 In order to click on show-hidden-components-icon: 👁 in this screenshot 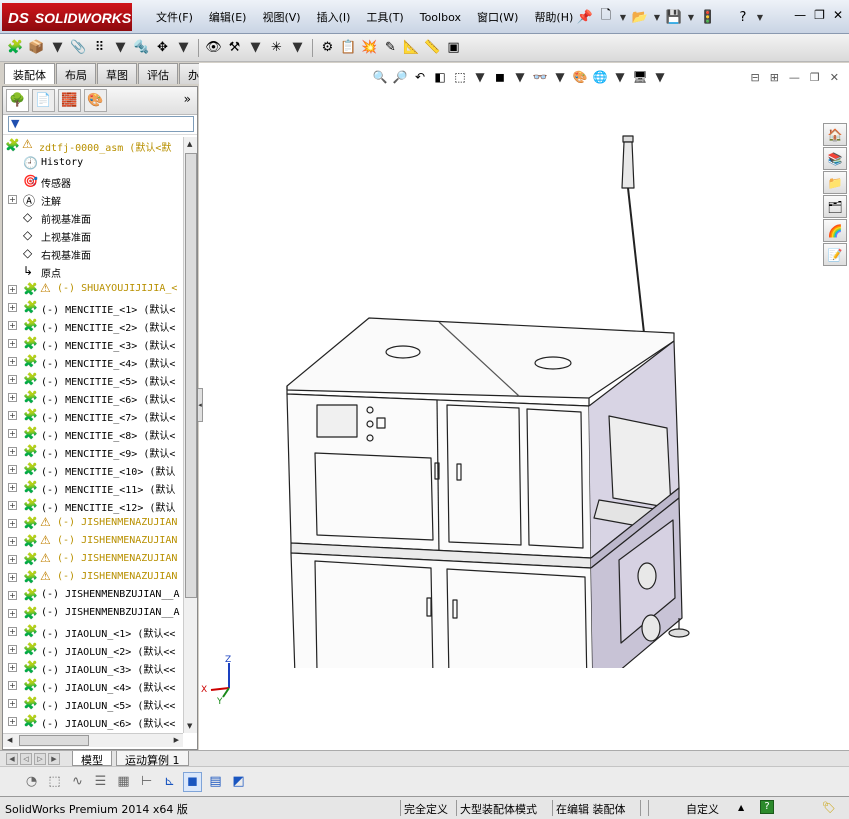, I will do `click(213, 48)`.